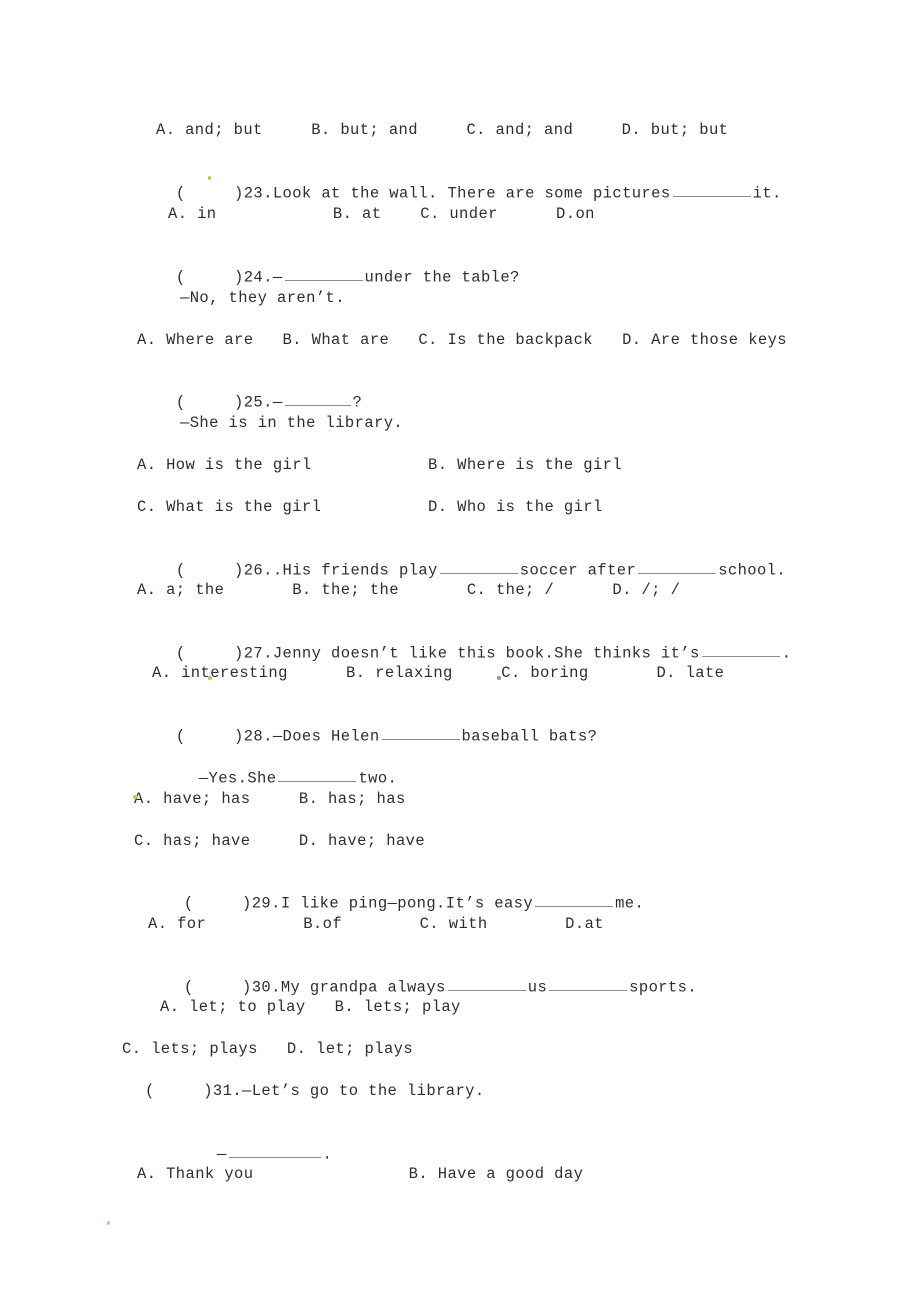  I want to click on question-25-options-row-2: C. What is the girl D. Who is the girl, so click(370, 507).